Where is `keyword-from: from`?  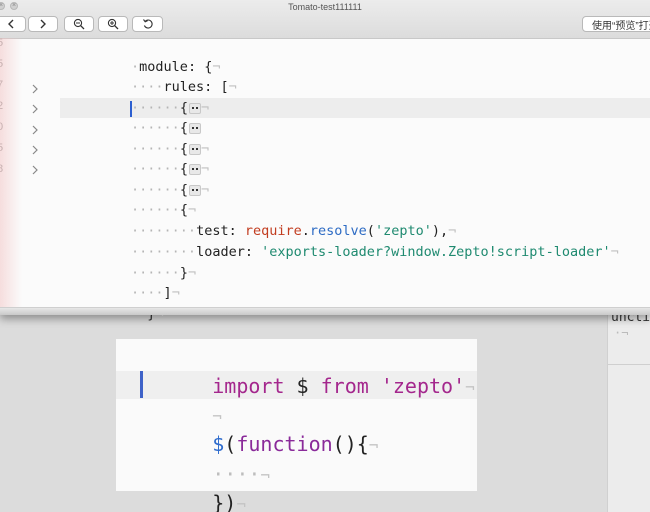 keyword-from: from is located at coordinates (344, 386).